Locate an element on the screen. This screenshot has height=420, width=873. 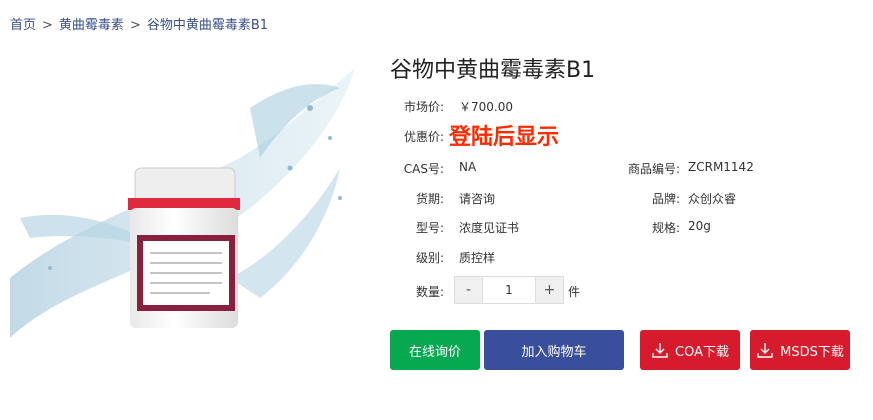
product-title: 谷物中黄曲霉毒素B1 is located at coordinates (493, 70).